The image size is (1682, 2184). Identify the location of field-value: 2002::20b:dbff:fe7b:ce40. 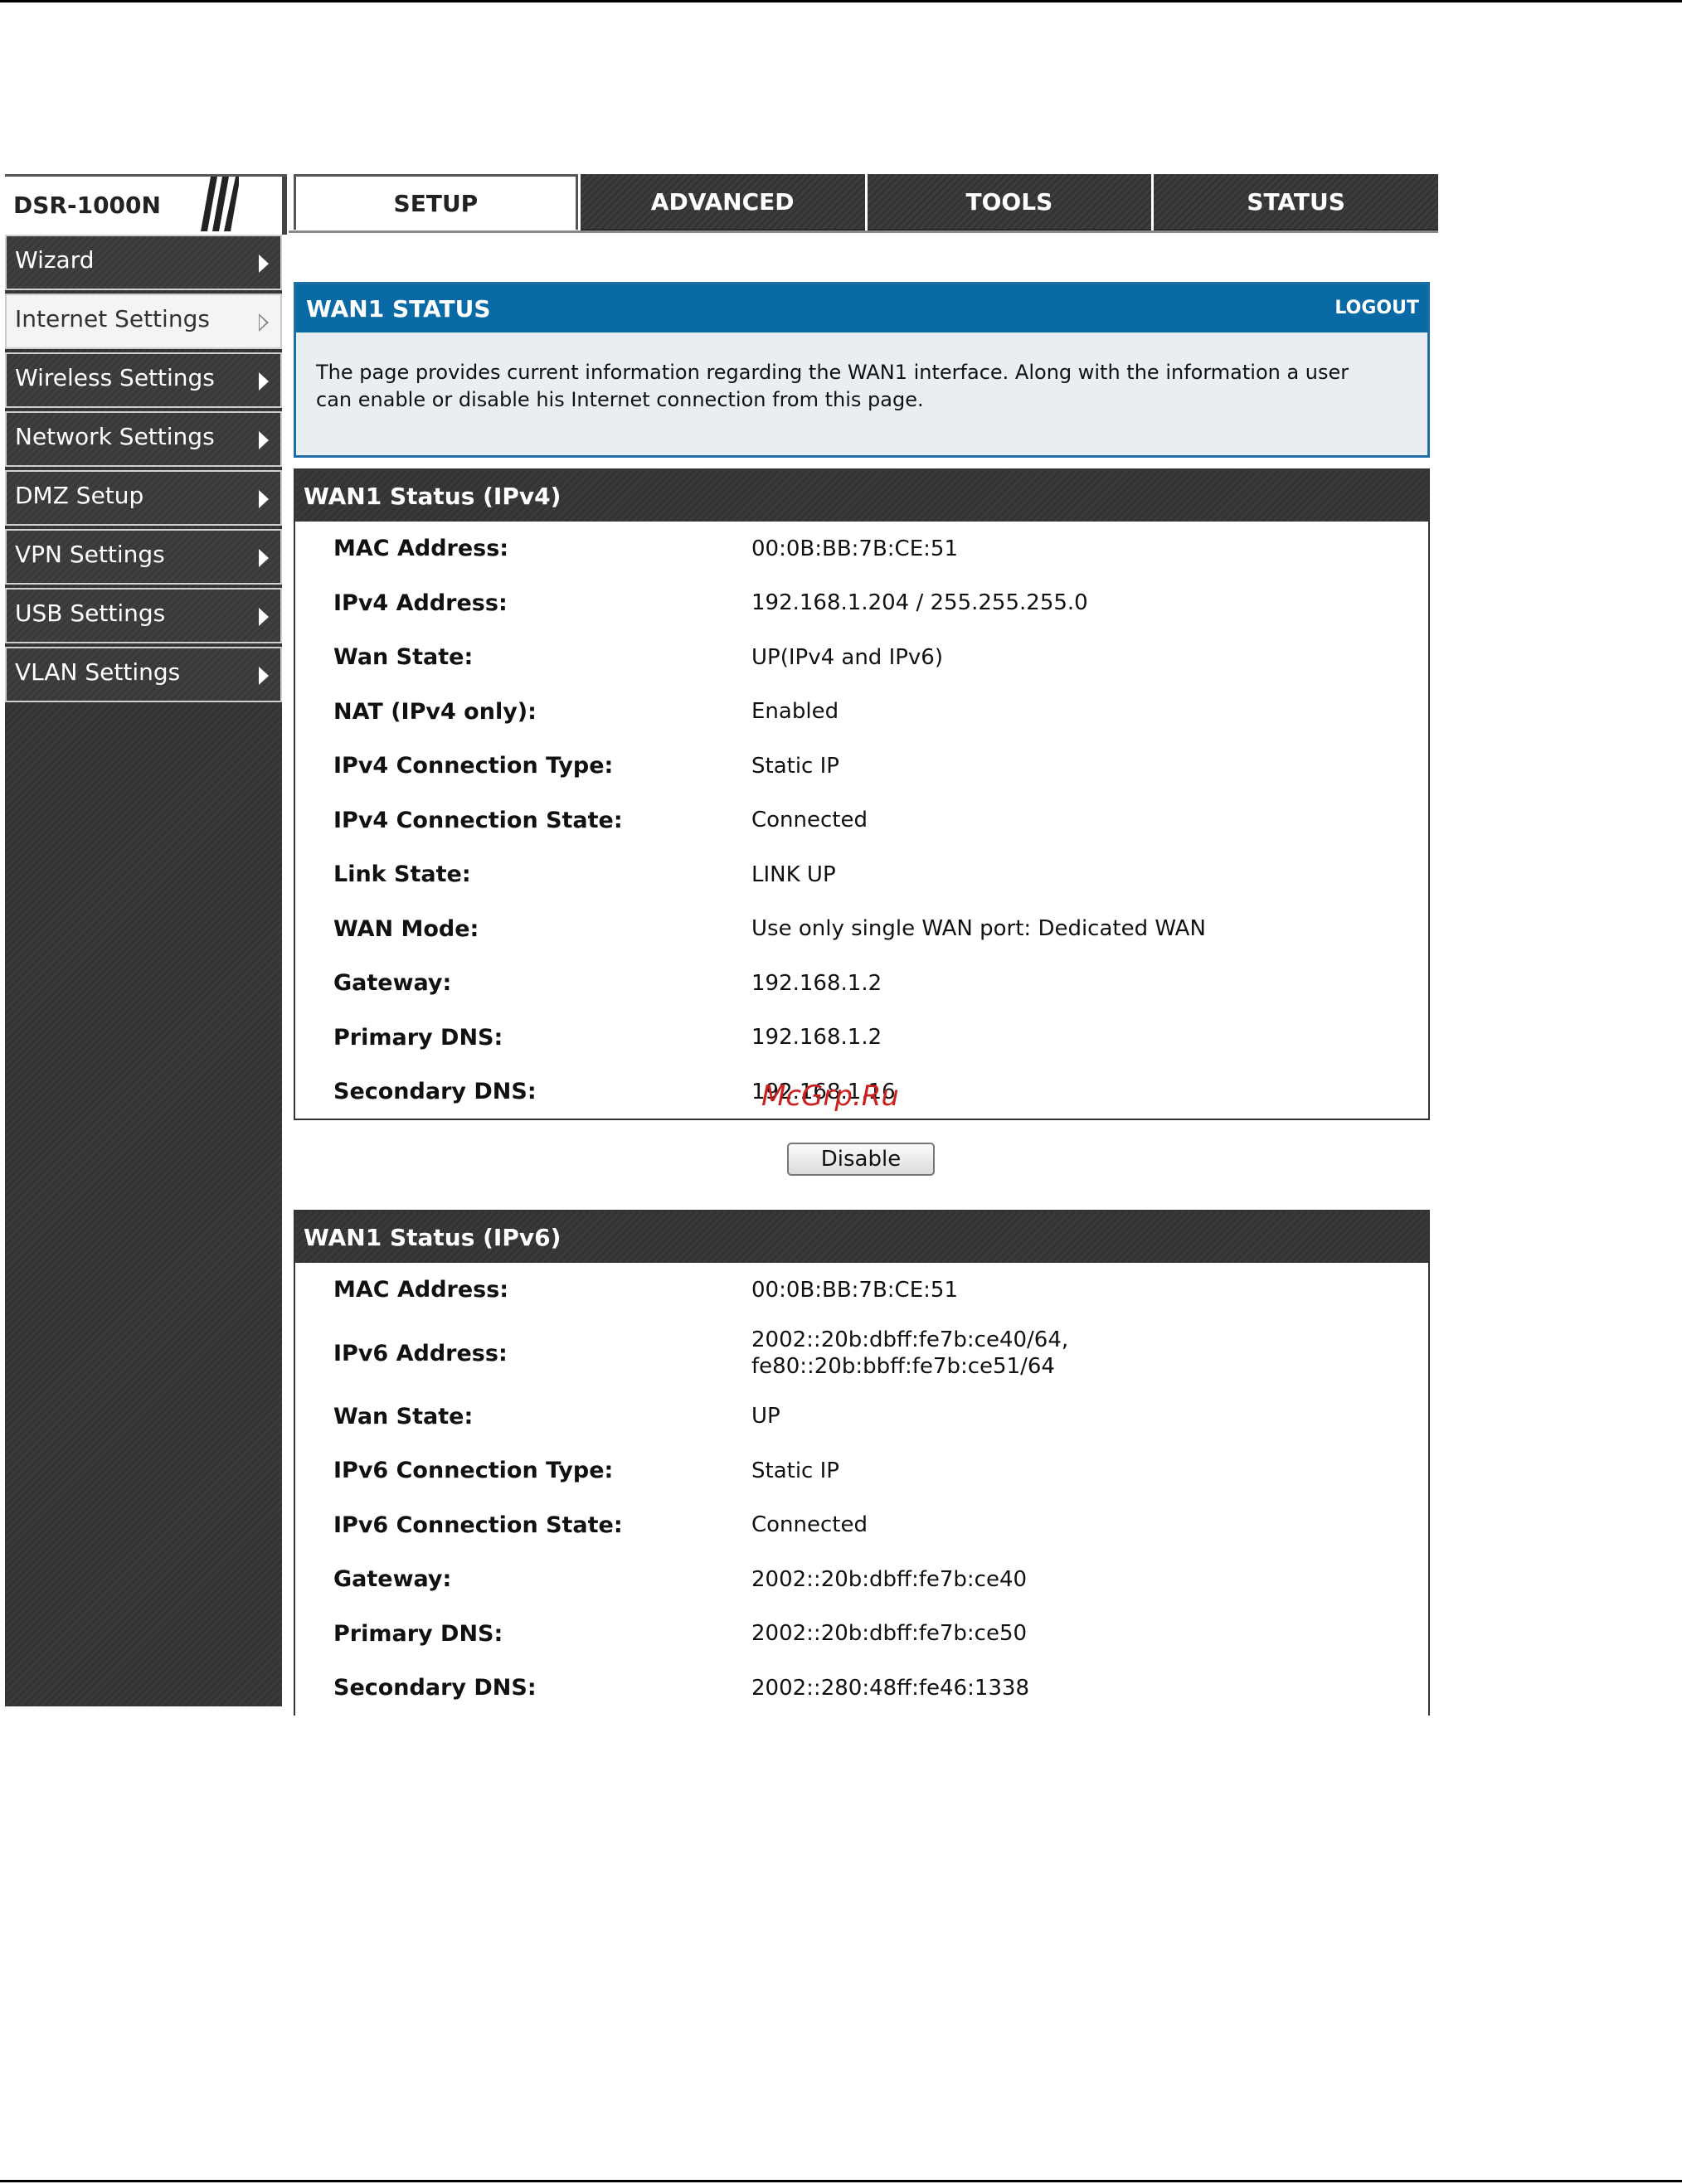
(889, 1579).